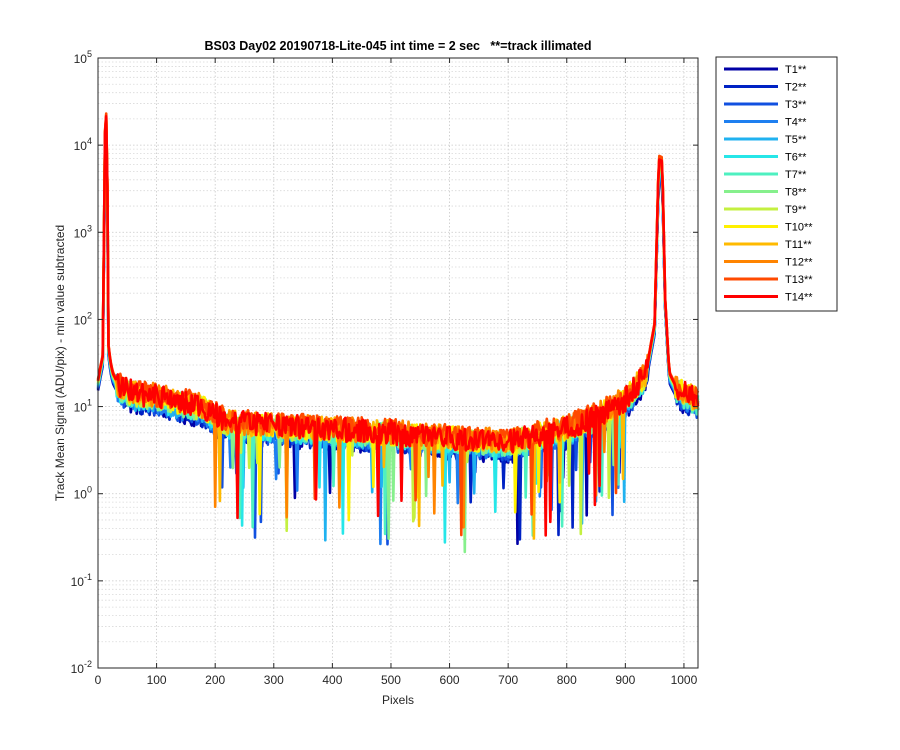  Describe the element at coordinates (625, 680) in the screenshot. I see `x-tick-label: 900` at that location.